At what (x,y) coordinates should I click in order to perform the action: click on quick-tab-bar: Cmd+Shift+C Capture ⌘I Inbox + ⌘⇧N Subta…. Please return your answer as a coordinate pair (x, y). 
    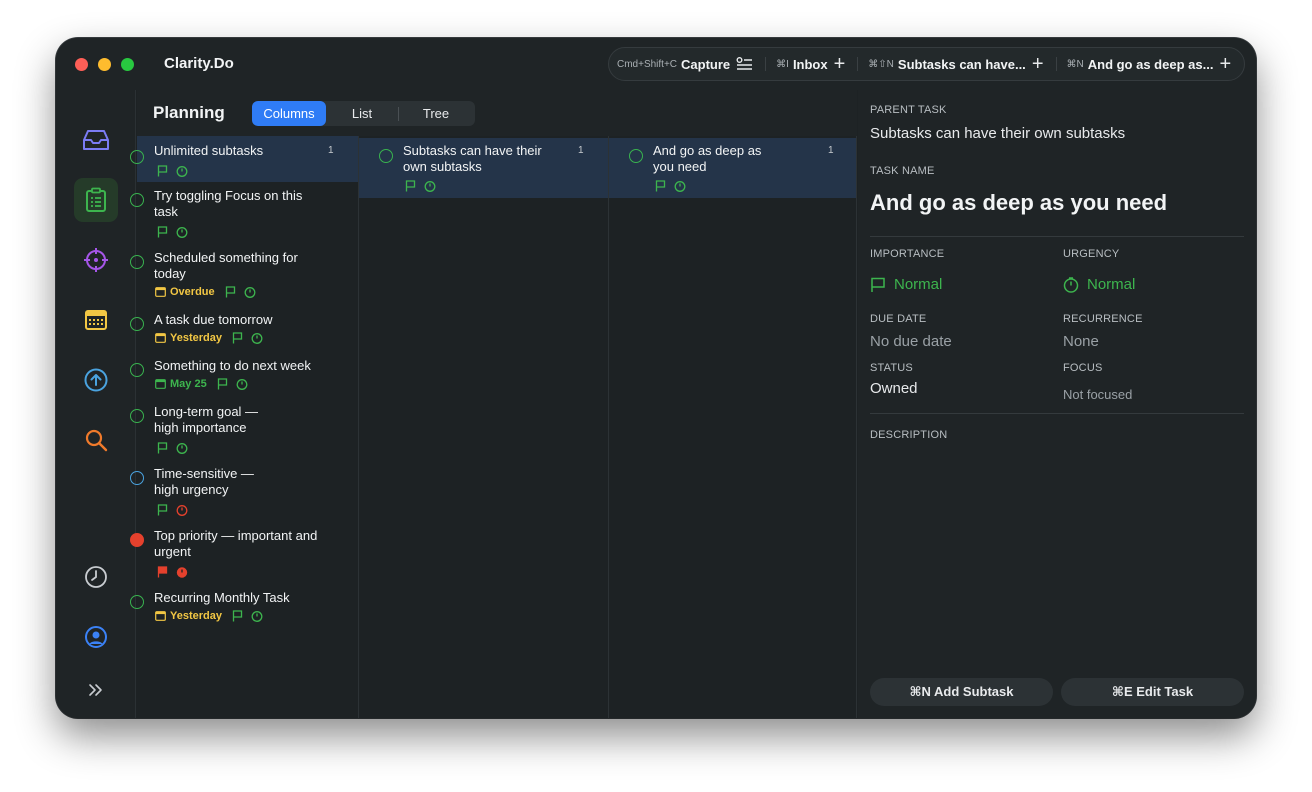
    Looking at the image, I should click on (926, 64).